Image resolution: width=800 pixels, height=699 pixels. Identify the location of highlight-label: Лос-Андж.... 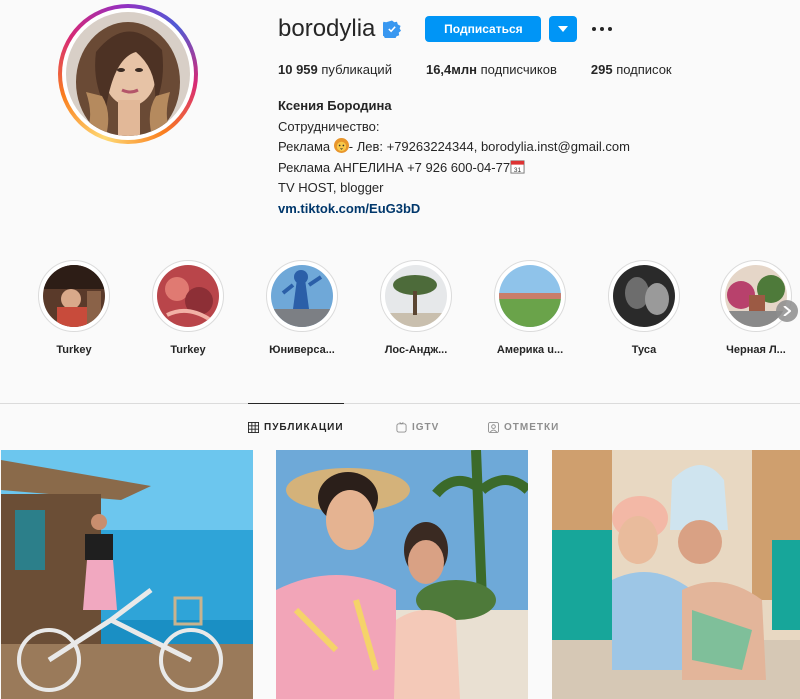
(416, 350).